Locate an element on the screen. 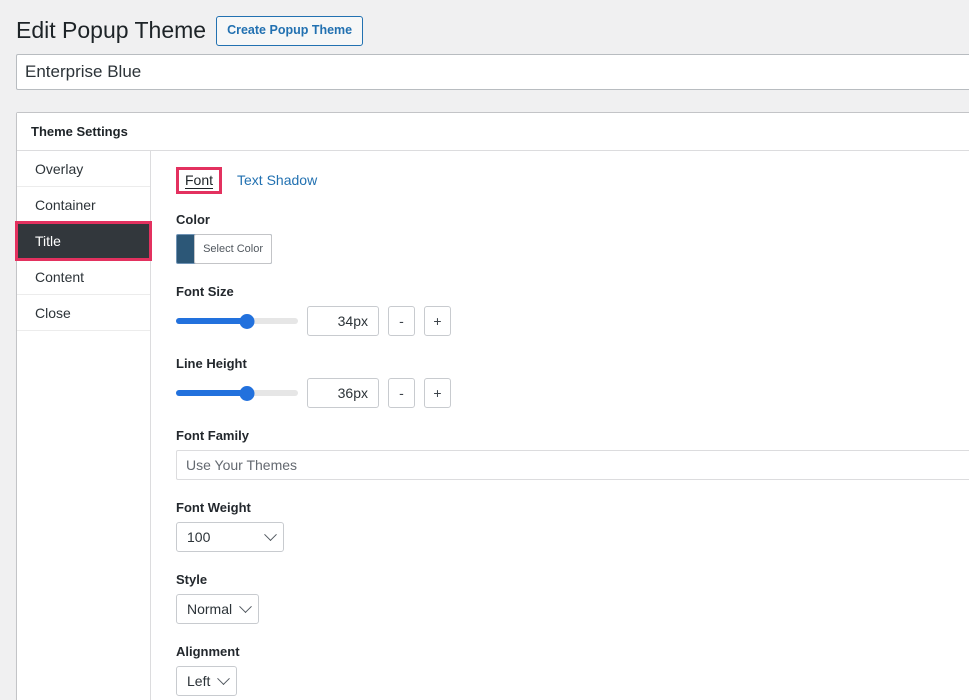 The image size is (969, 700). sidebar-item-label: Content is located at coordinates (60, 276).